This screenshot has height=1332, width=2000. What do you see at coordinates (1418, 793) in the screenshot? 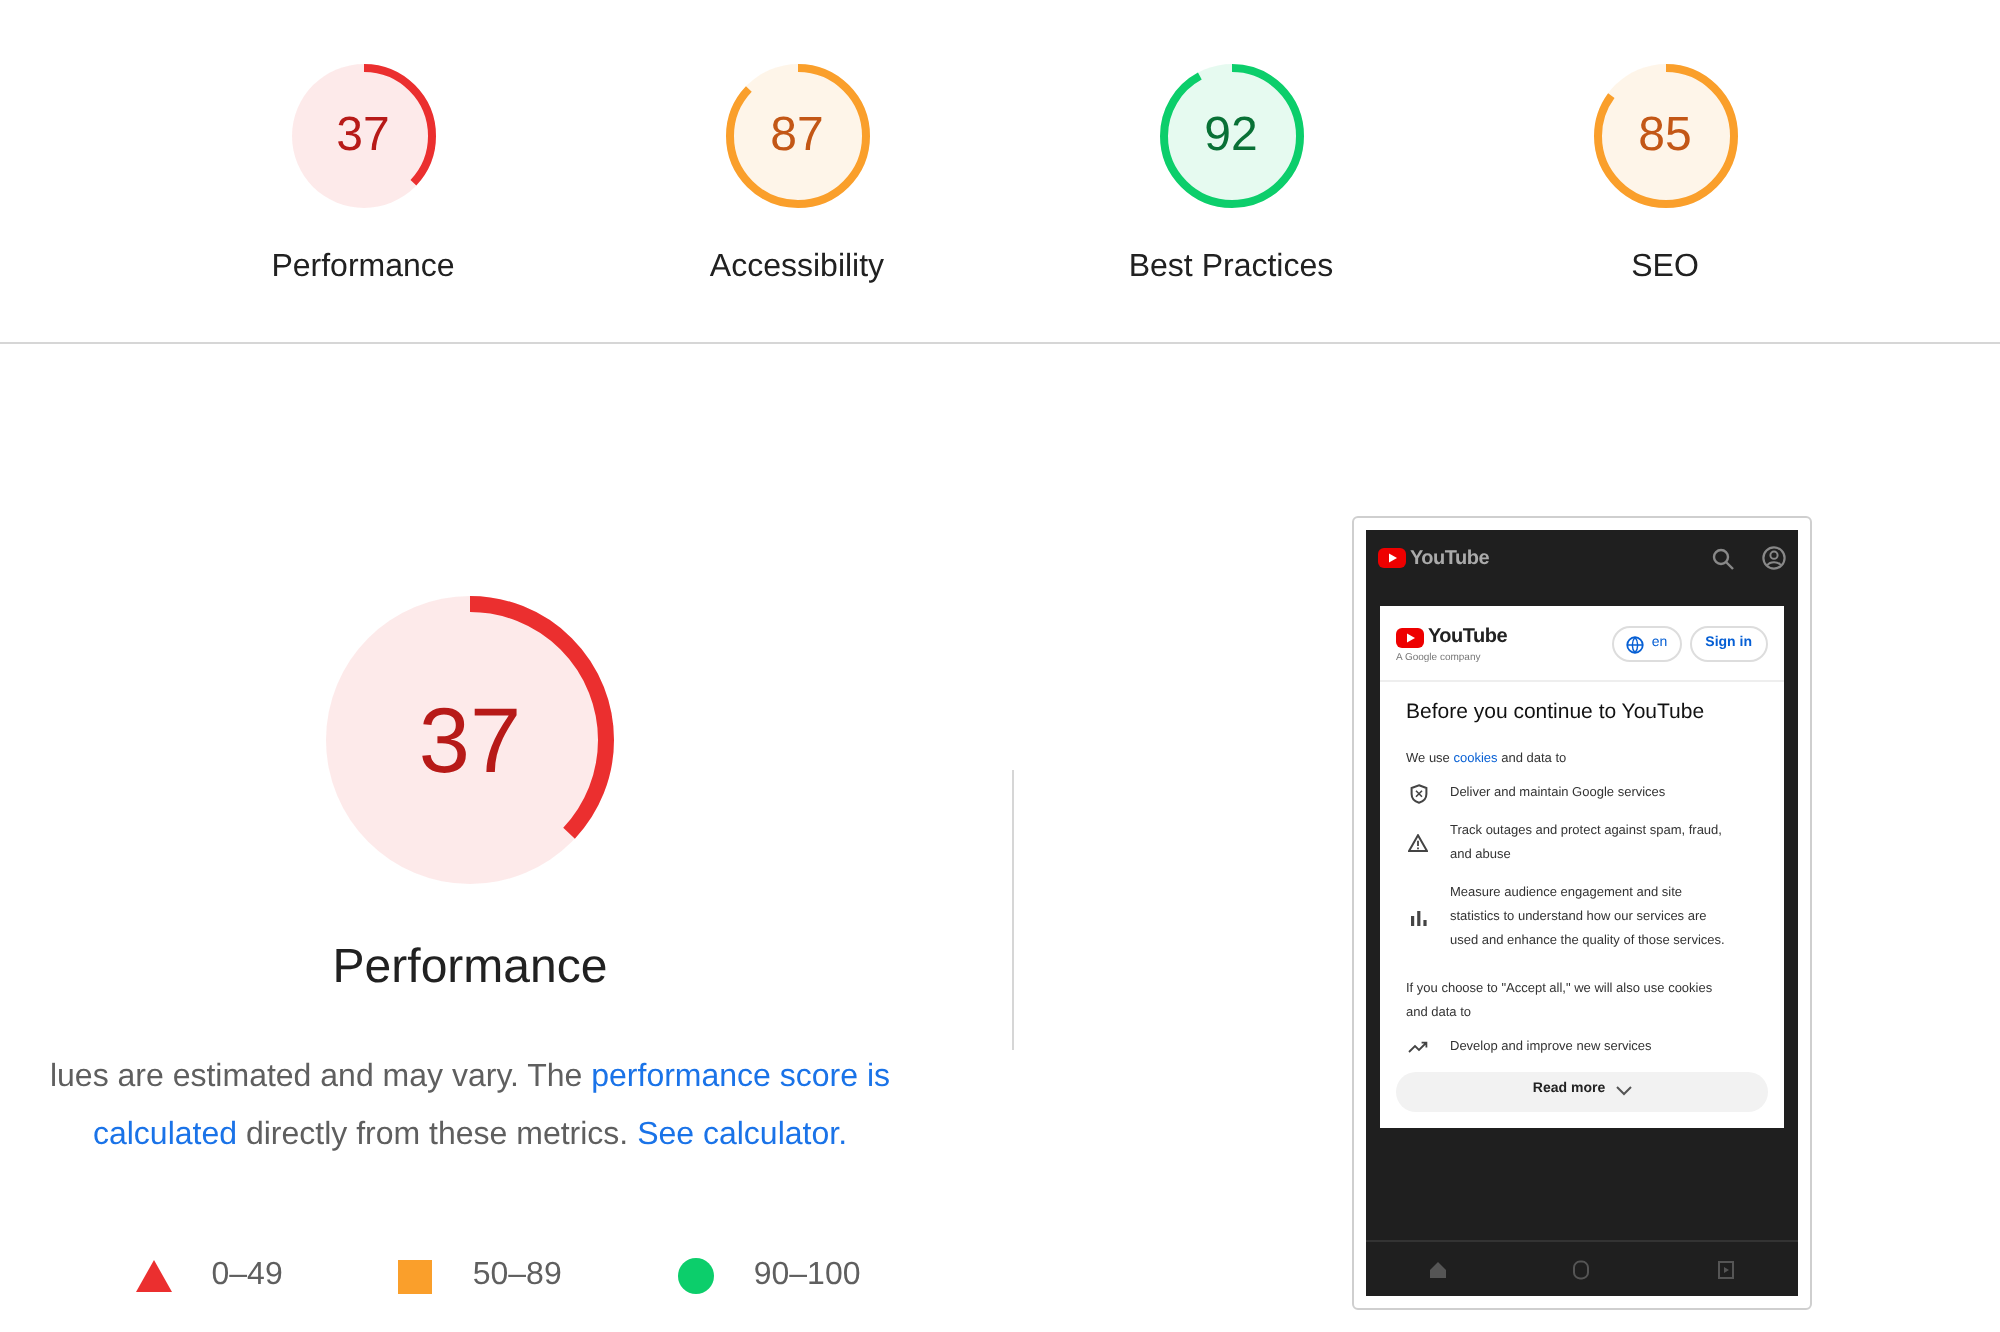
I see `shield-icon` at bounding box center [1418, 793].